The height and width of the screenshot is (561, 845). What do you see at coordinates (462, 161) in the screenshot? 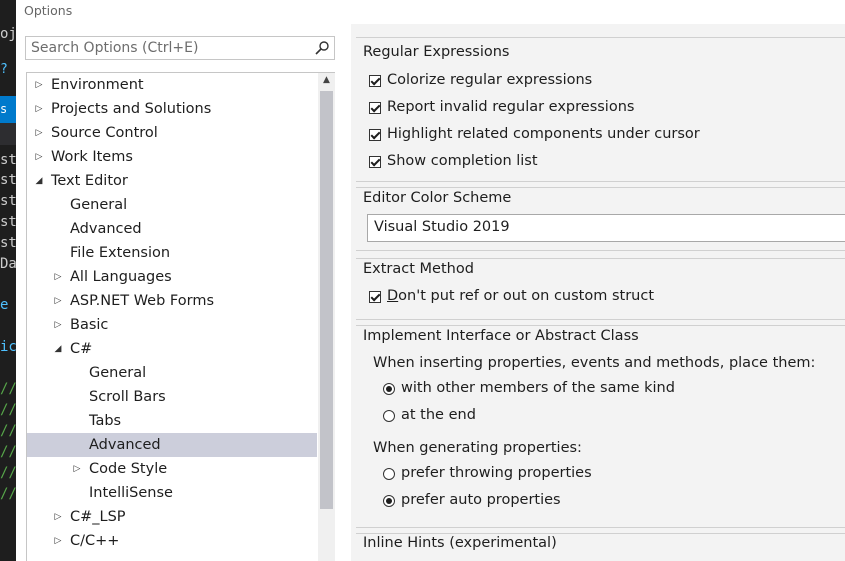
I see `checkbox-label: Show completion list` at bounding box center [462, 161].